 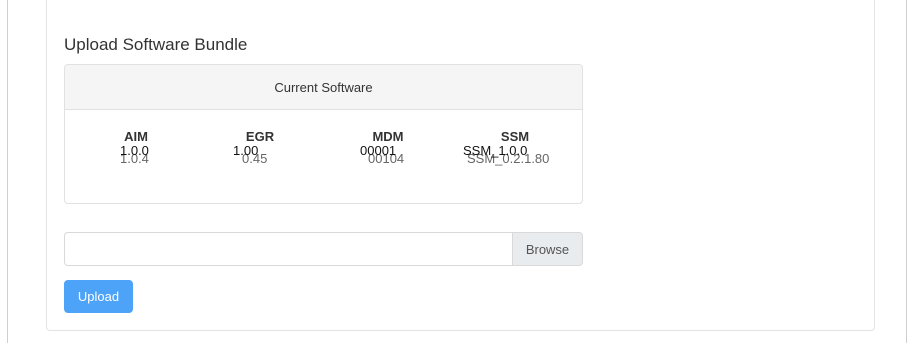 I want to click on browse-button: Browse, so click(x=547, y=249).